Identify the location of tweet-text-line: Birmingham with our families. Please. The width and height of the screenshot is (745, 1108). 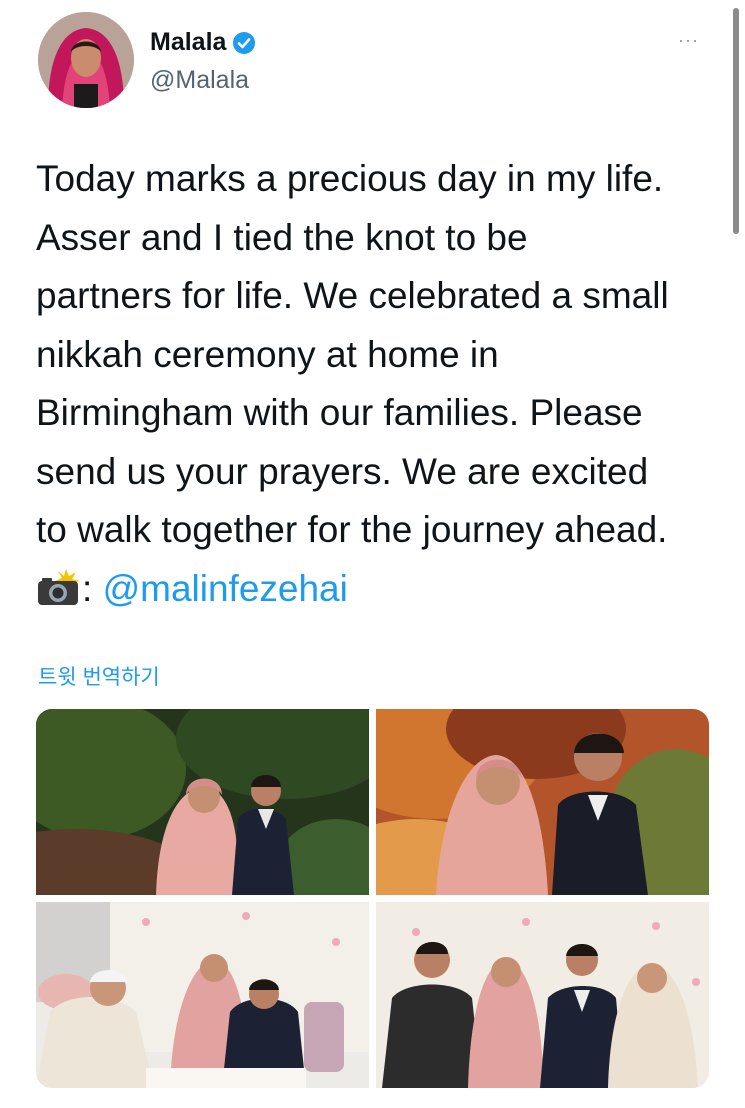
(339, 412).